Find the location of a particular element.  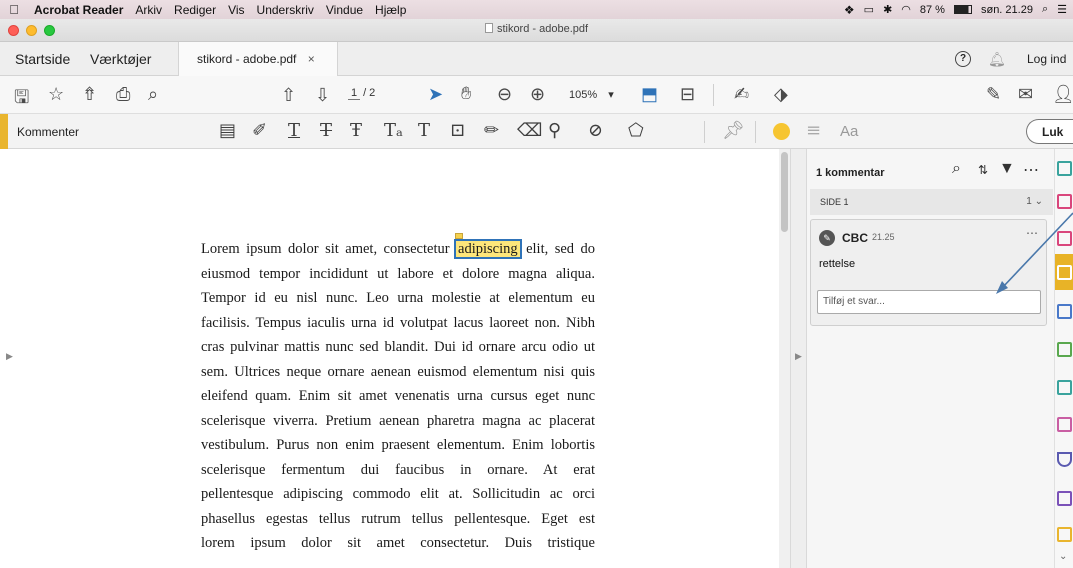

comments-panel-header: 1 kommentar ⌕ ⇅ ▼ ⋯ is located at coordinates (930, 169).